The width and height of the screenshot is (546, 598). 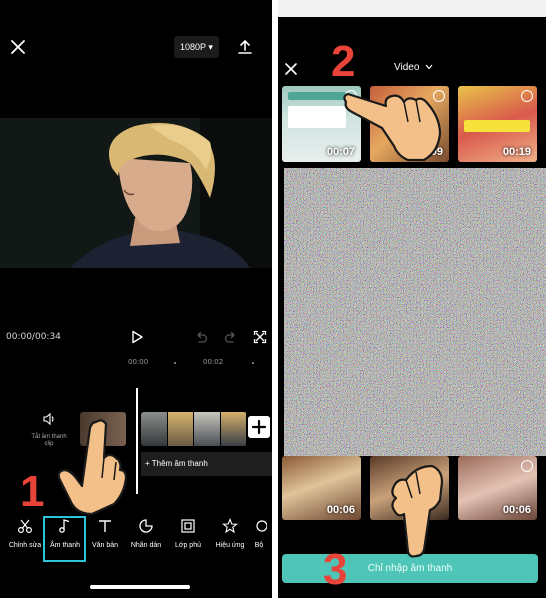 I want to click on tool-text: Văn bản, so click(x=105, y=533).